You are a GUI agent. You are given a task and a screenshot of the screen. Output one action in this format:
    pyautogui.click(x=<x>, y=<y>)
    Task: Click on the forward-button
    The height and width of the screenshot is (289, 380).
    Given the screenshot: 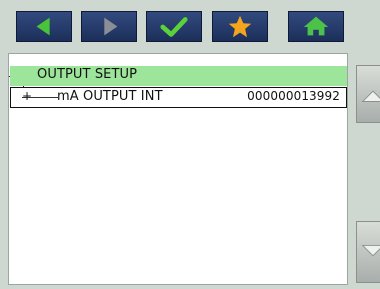 What is the action you would take?
    pyautogui.click(x=109, y=26)
    